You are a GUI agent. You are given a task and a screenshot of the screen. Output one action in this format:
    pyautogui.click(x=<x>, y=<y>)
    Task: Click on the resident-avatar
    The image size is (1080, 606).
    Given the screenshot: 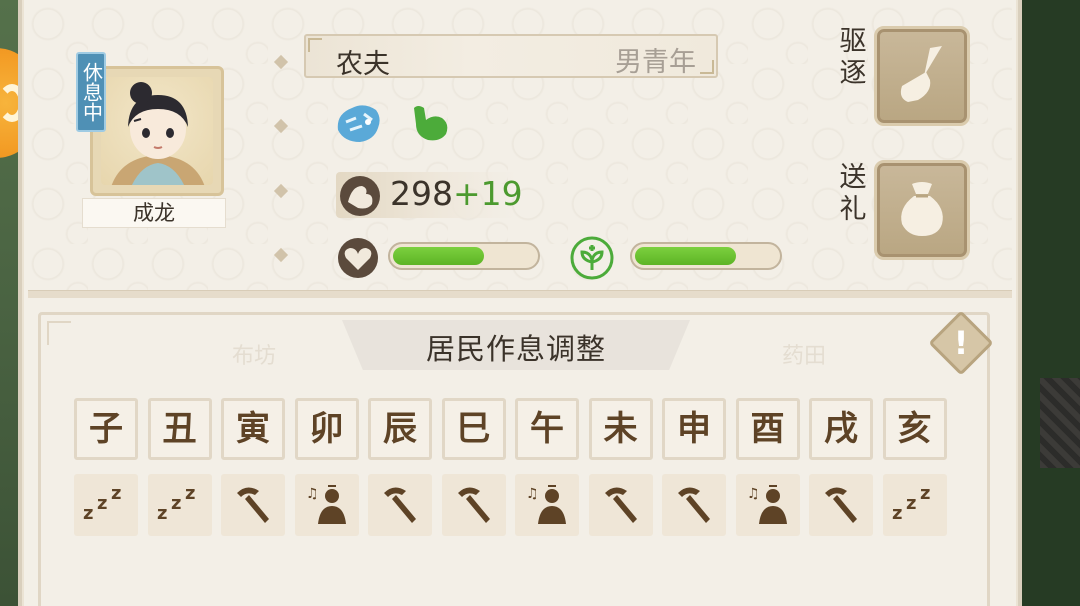 What is the action you would take?
    pyautogui.click(x=157, y=131)
    